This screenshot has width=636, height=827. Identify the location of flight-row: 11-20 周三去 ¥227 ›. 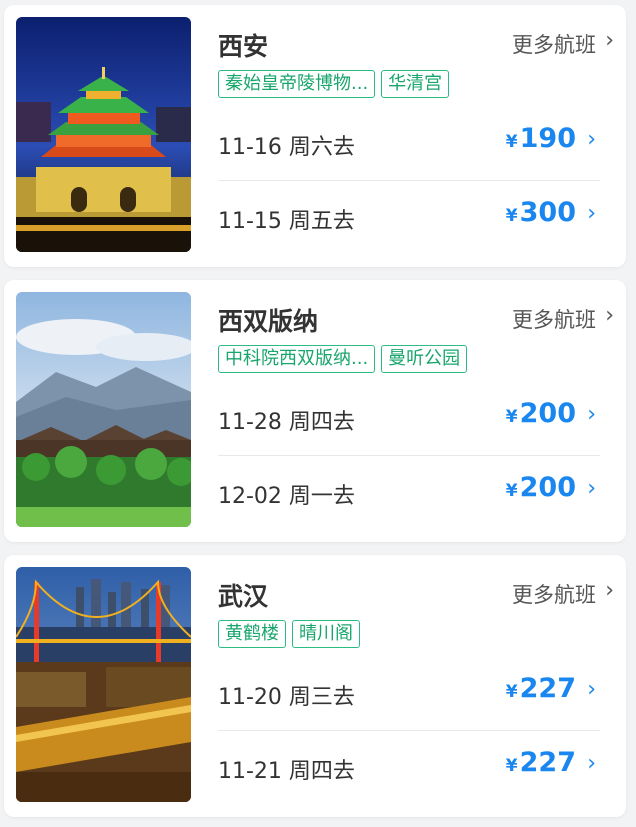
(409, 694).